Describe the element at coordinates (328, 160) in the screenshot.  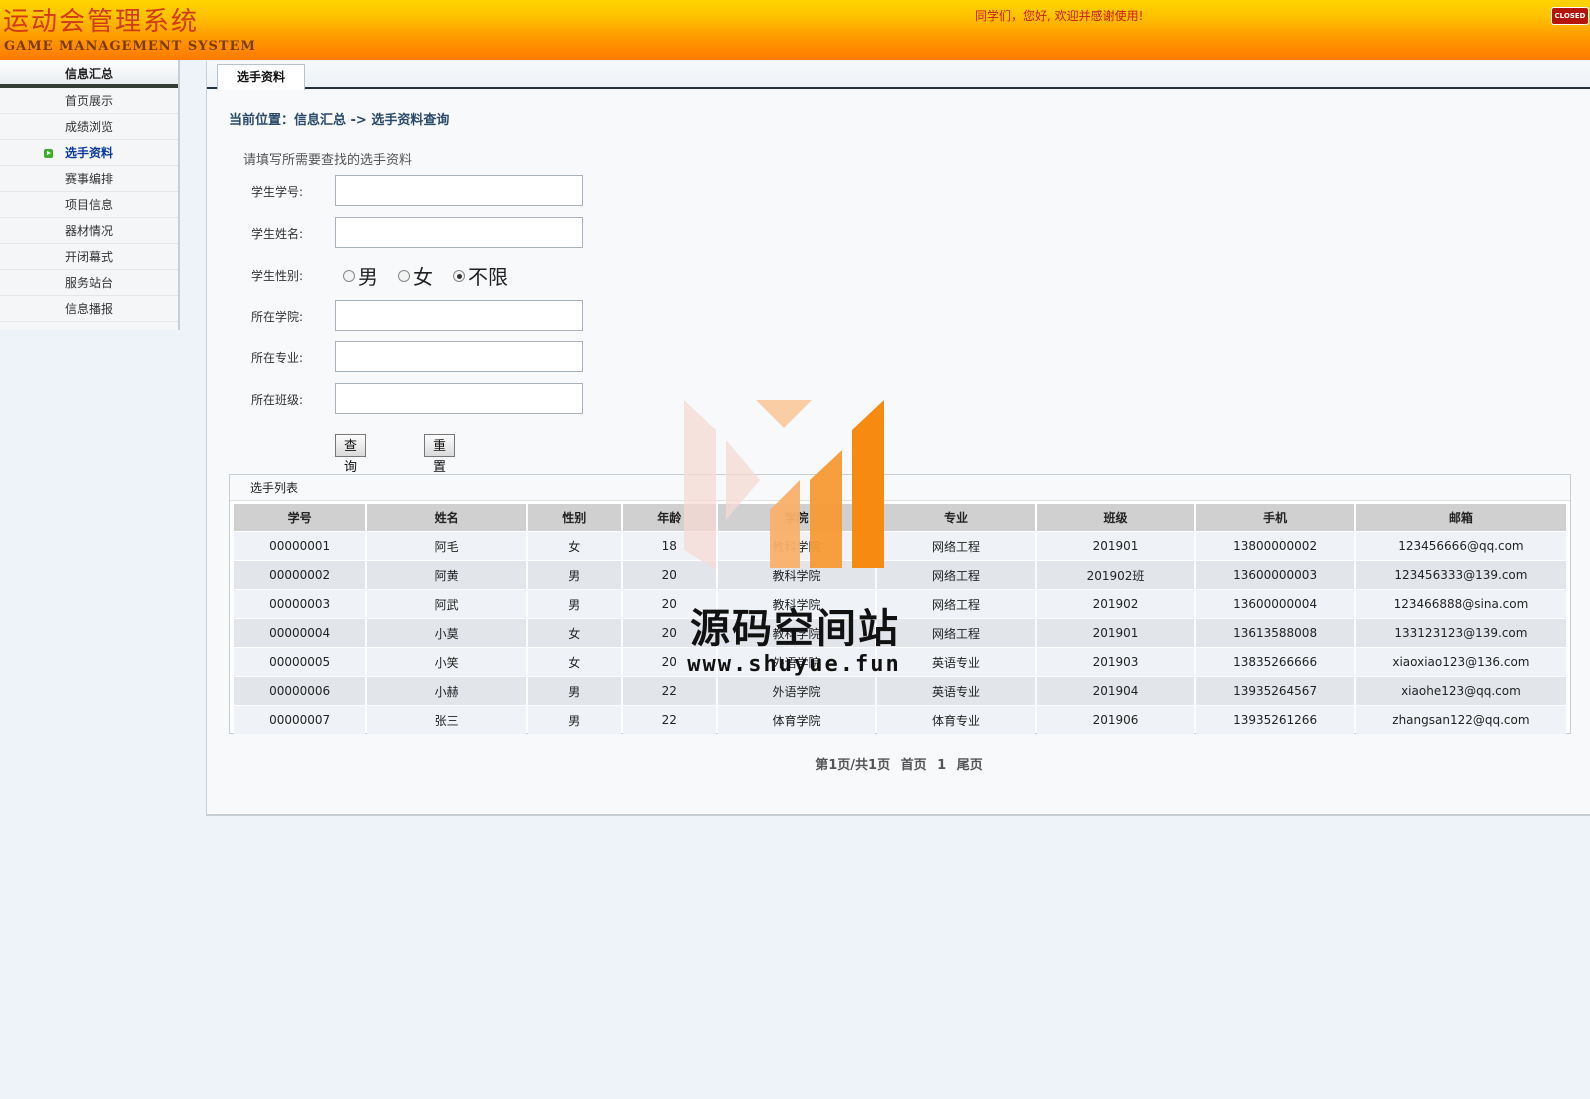
I see `form-title: 请填写所需要查找的选手资料` at that location.